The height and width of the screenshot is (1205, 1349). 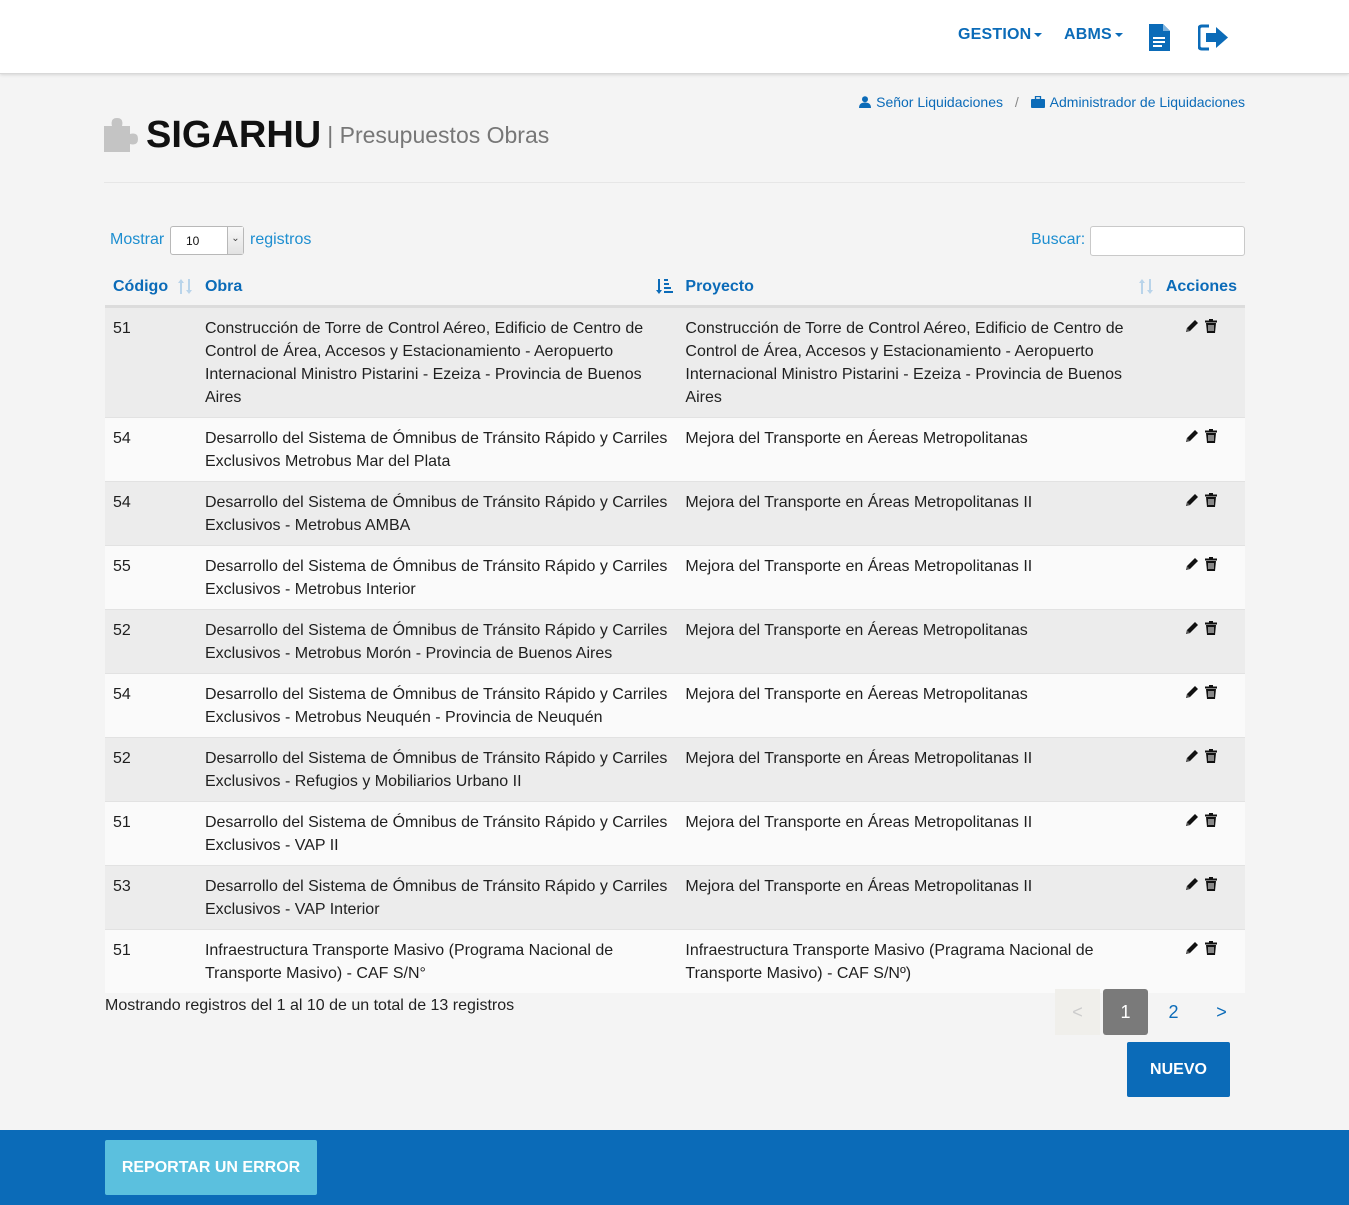 I want to click on gestion-menu-label: GESTION, so click(x=995, y=34).